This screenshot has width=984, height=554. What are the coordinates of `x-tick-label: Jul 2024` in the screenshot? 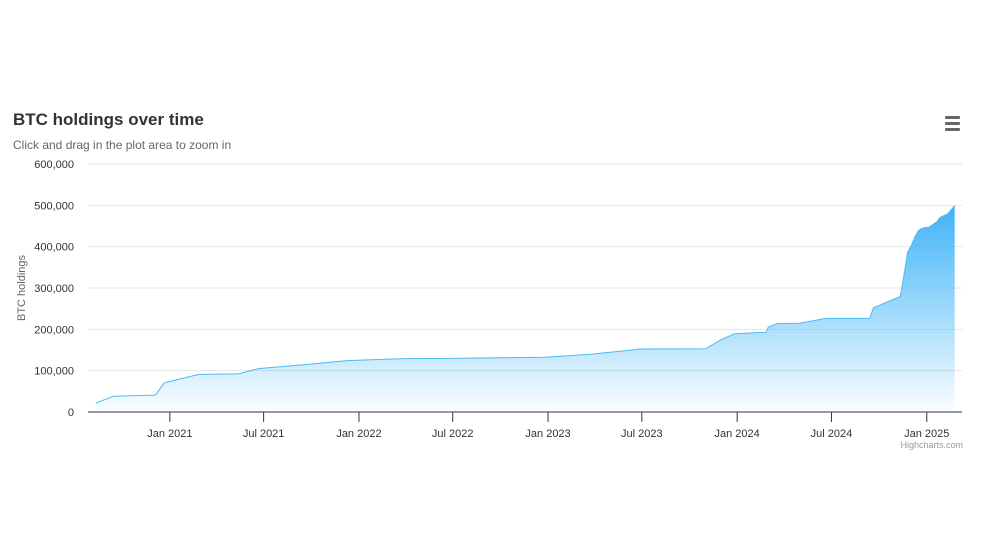 It's located at (832, 434).